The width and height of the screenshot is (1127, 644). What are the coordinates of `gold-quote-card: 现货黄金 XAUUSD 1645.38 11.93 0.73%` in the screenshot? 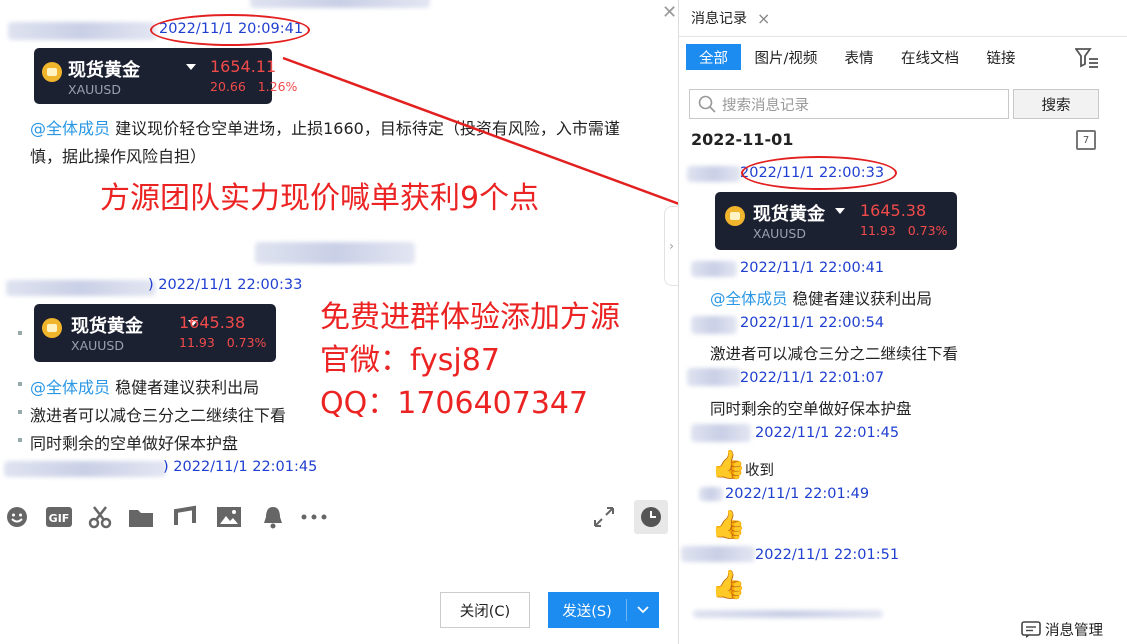 It's located at (836, 221).